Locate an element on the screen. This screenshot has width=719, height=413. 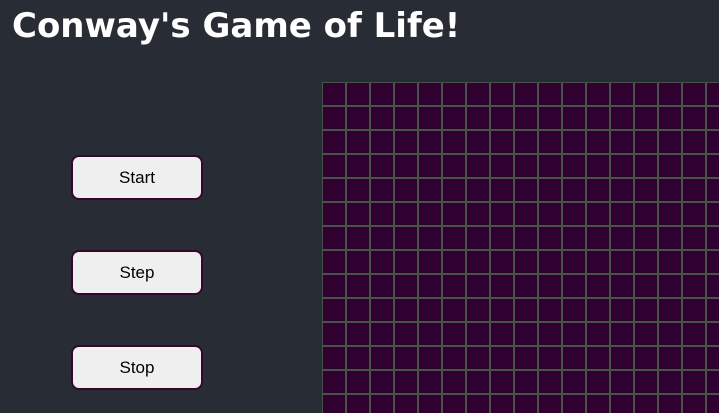
step-button: Step is located at coordinates (137, 272).